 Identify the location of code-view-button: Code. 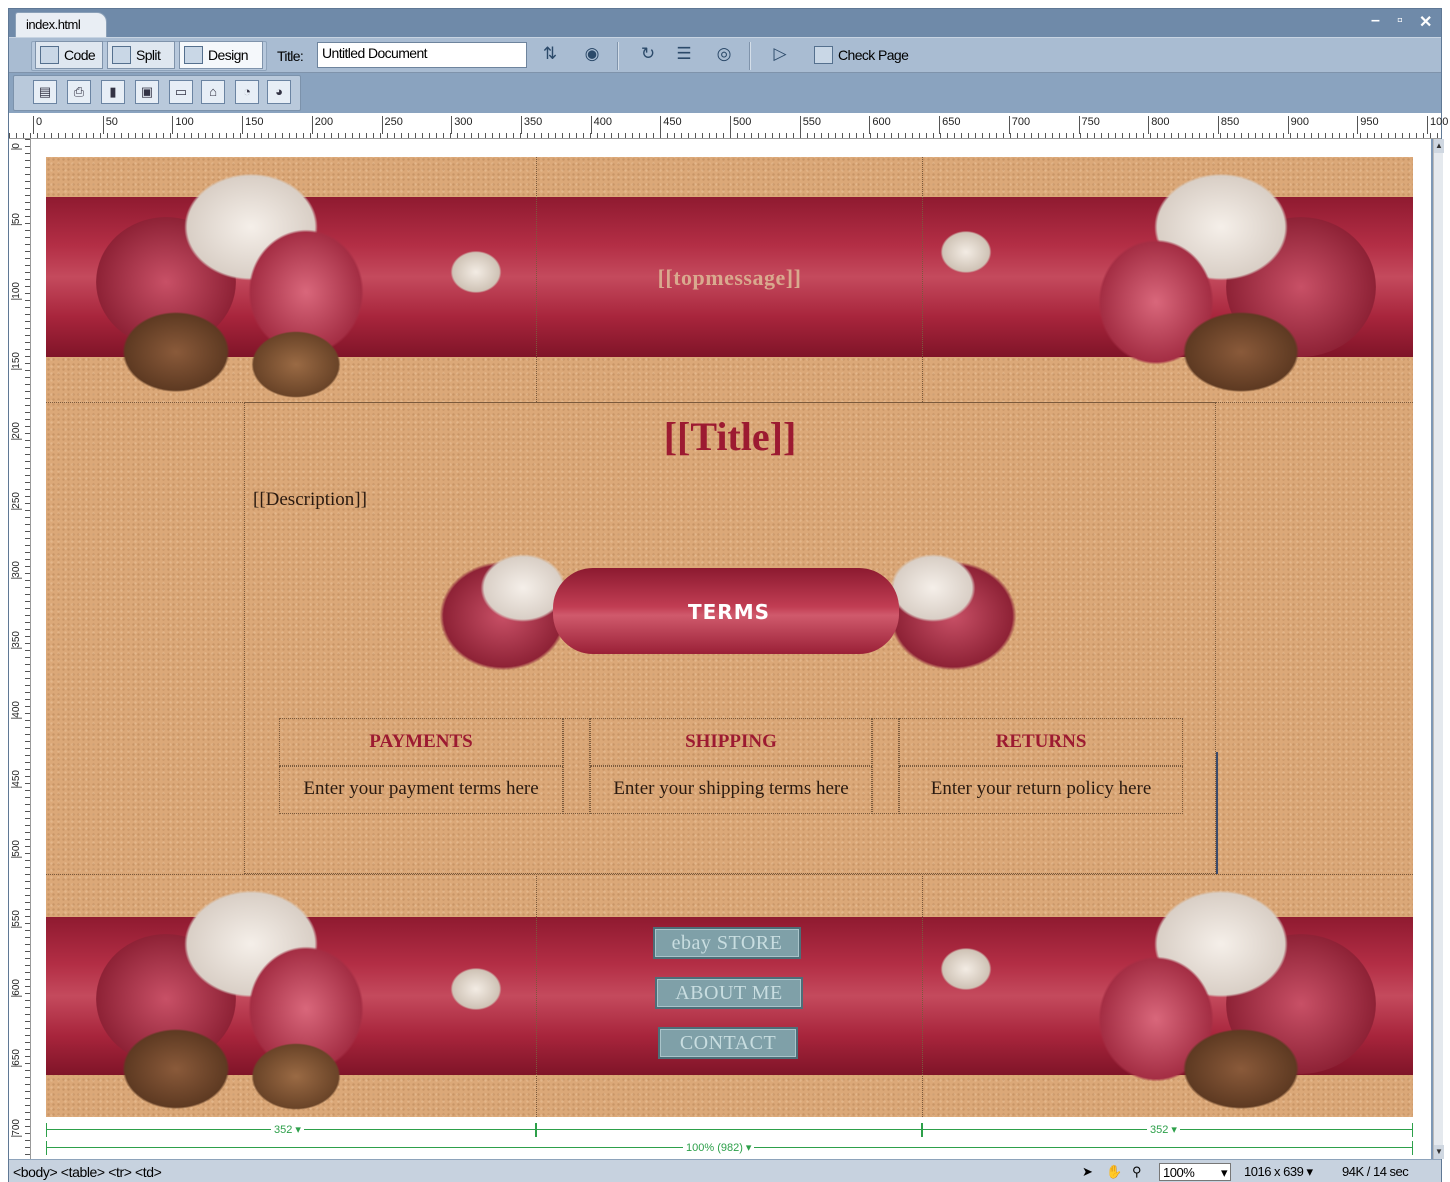
(69, 55).